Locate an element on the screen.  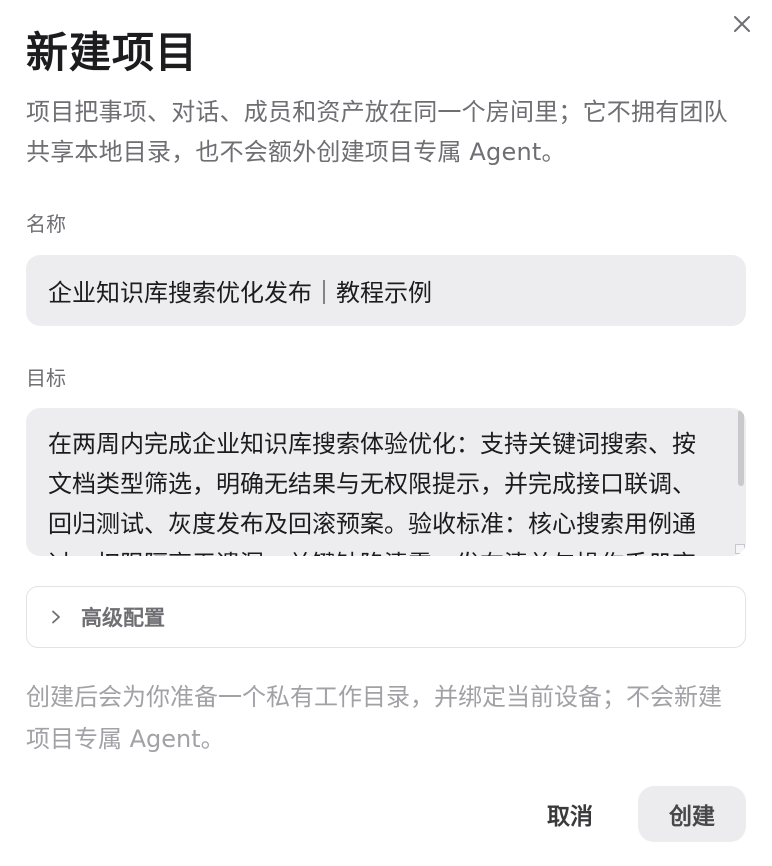
dialog-title: 新建项目 is located at coordinates (112, 52).